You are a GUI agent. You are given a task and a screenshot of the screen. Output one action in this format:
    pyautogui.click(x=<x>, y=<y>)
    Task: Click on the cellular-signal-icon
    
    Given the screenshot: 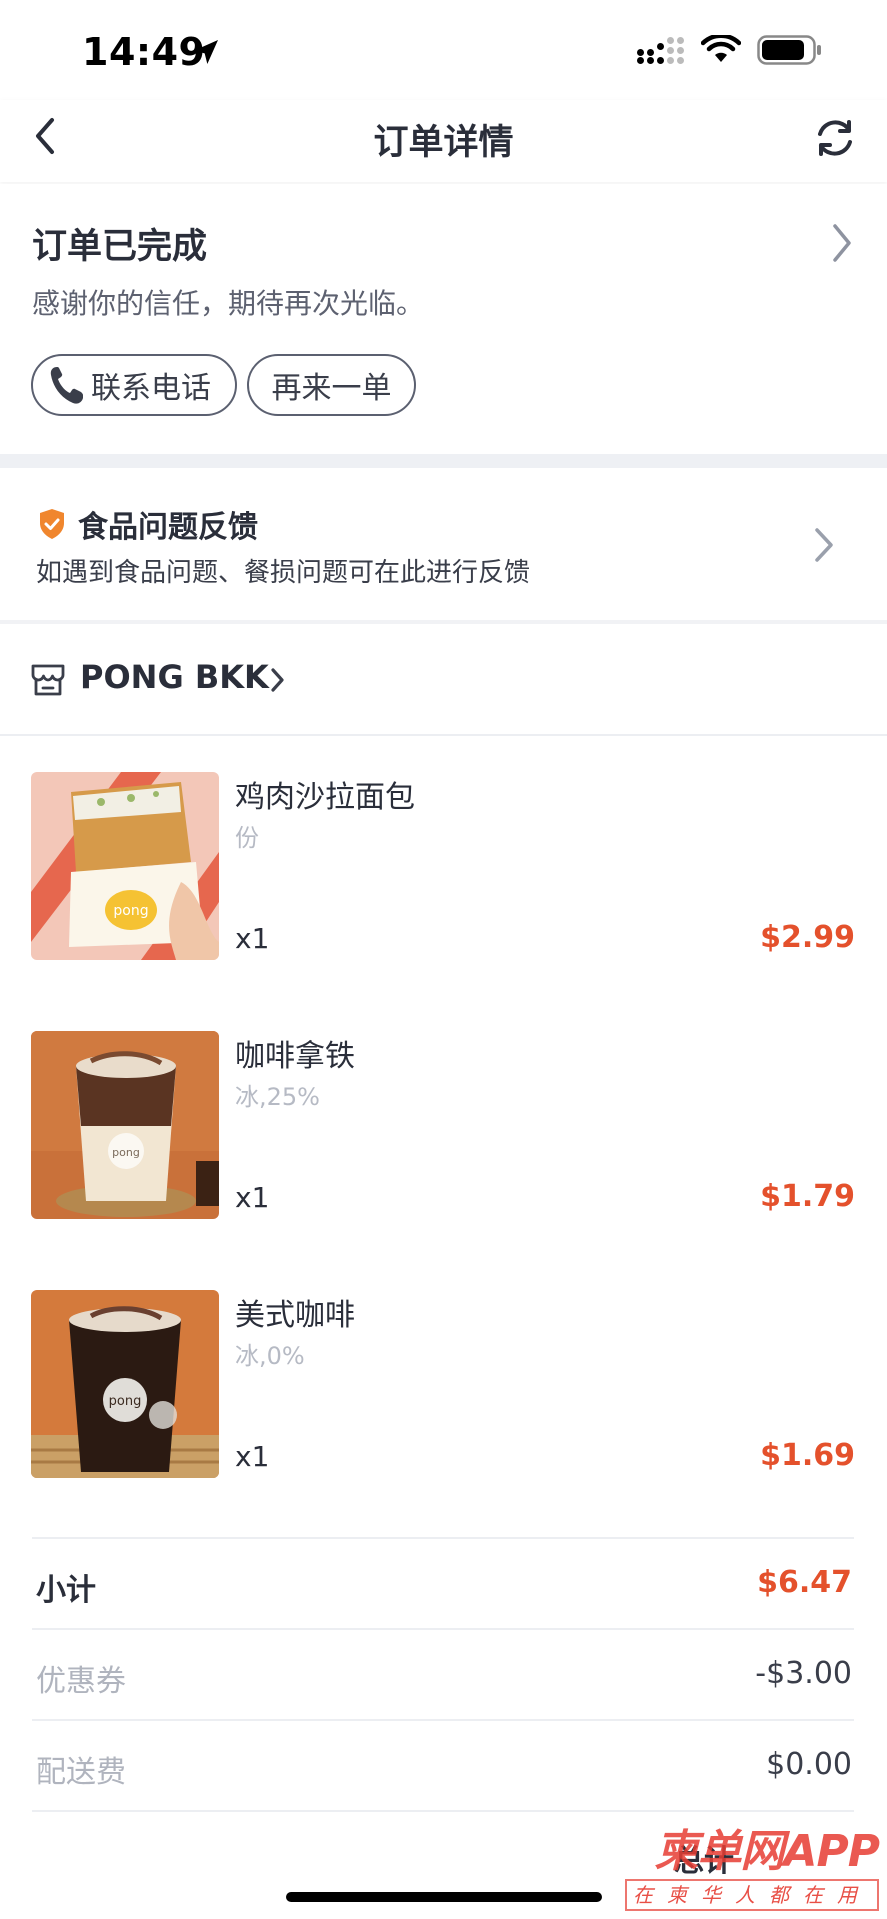 What is the action you would take?
    pyautogui.click(x=661, y=50)
    